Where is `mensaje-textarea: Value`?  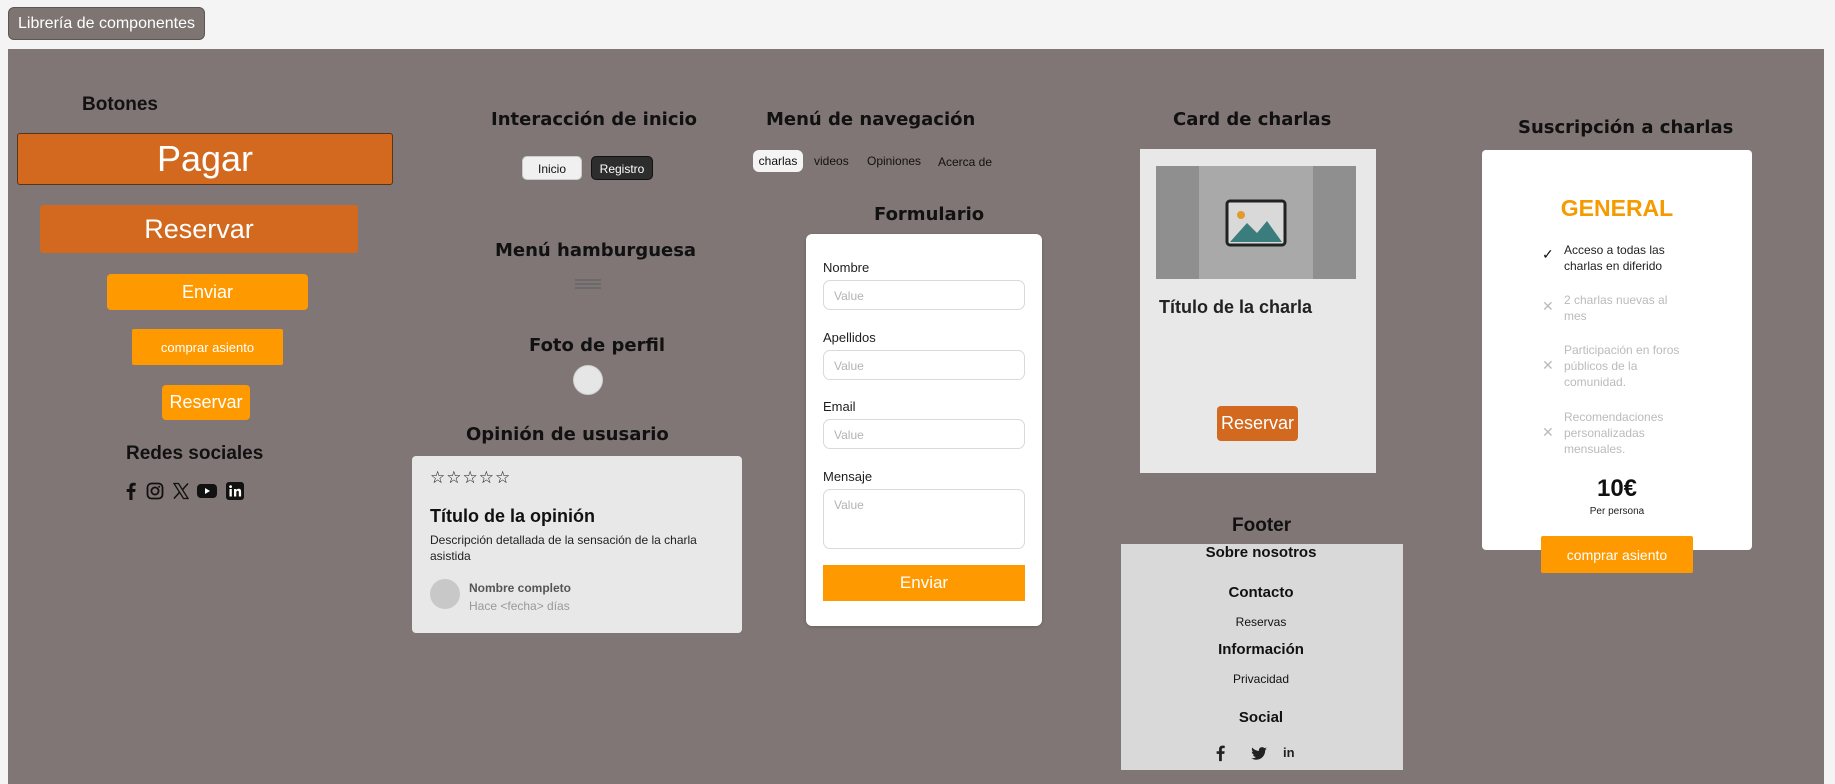
mensaje-textarea: Value is located at coordinates (924, 519).